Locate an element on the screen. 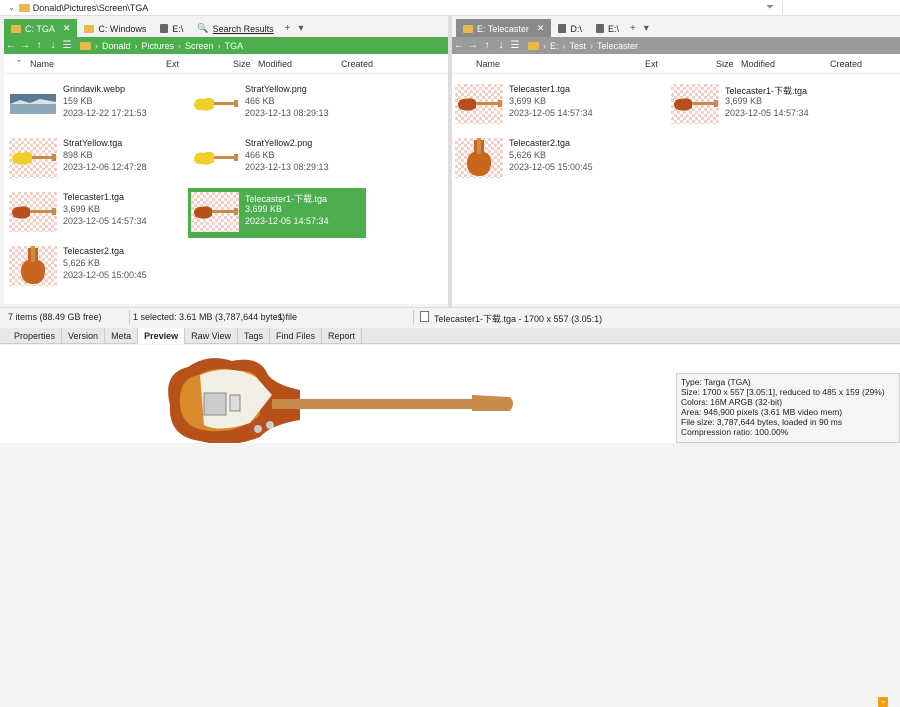 This screenshot has width=900, height=707. file-item: Grindavik.webp 159 KB 2023-12-22 17:21:53 is located at coordinates (95, 105).